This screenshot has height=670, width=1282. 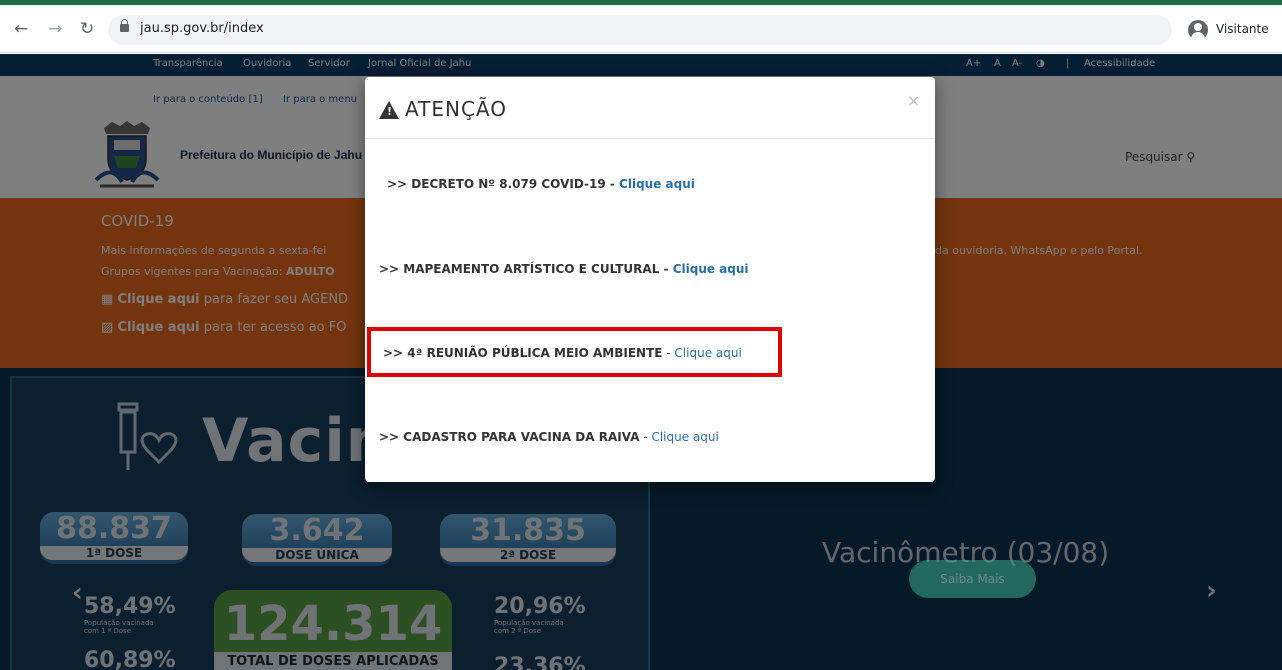 I want to click on profile-label: Visitante, so click(x=1242, y=29).